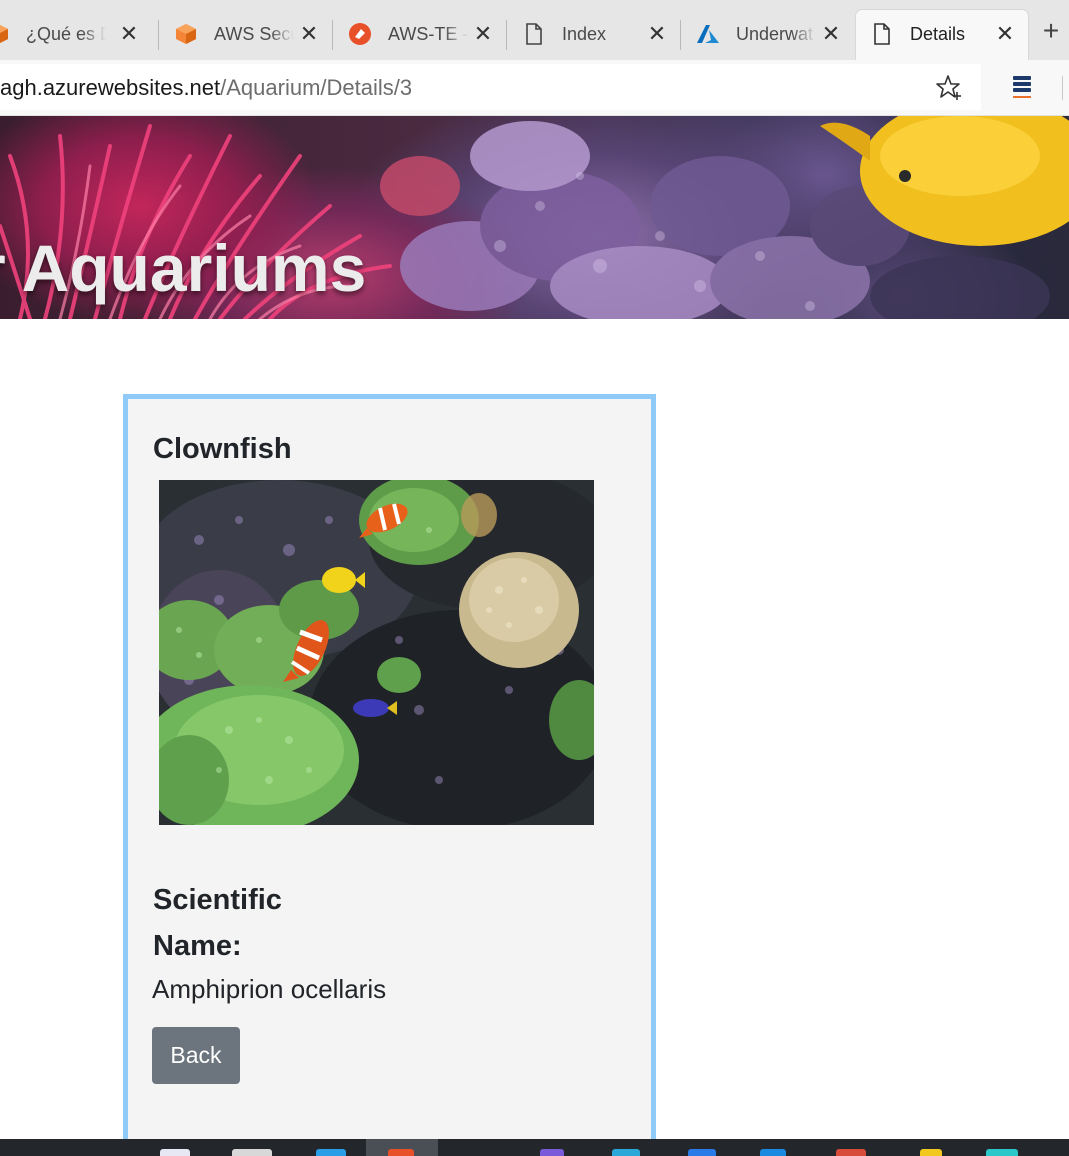 This screenshot has height=1156, width=1069. What do you see at coordinates (222, 449) in the screenshot?
I see `fish-name-heading: Clownfish` at bounding box center [222, 449].